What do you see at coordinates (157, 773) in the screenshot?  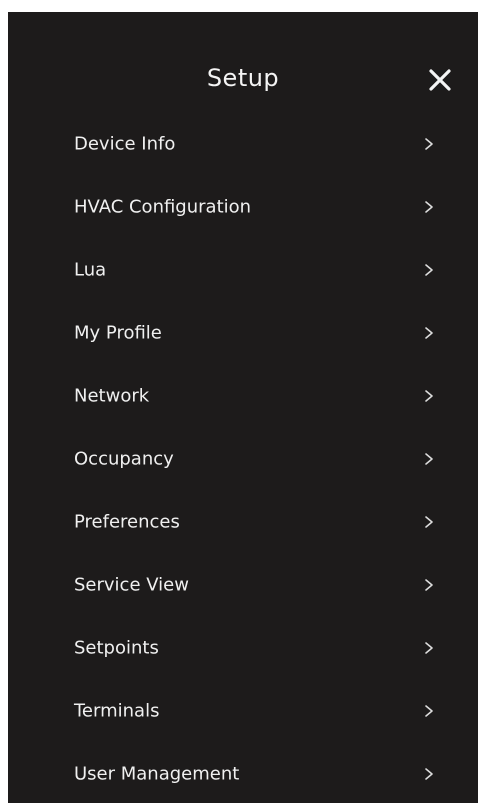 I see `menu-item-label: User Management` at bounding box center [157, 773].